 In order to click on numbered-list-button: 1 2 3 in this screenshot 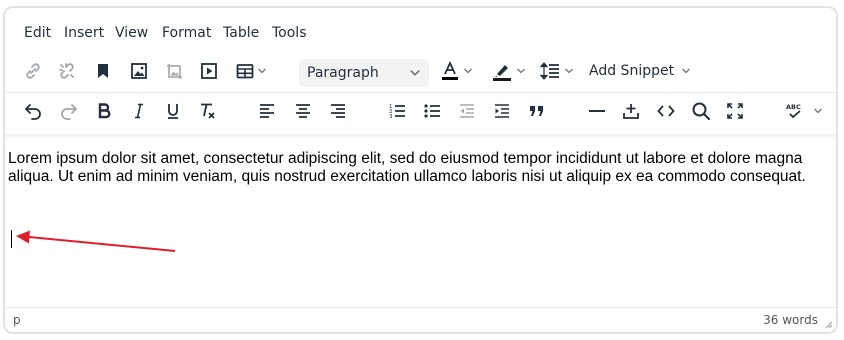, I will do `click(397, 111)`.